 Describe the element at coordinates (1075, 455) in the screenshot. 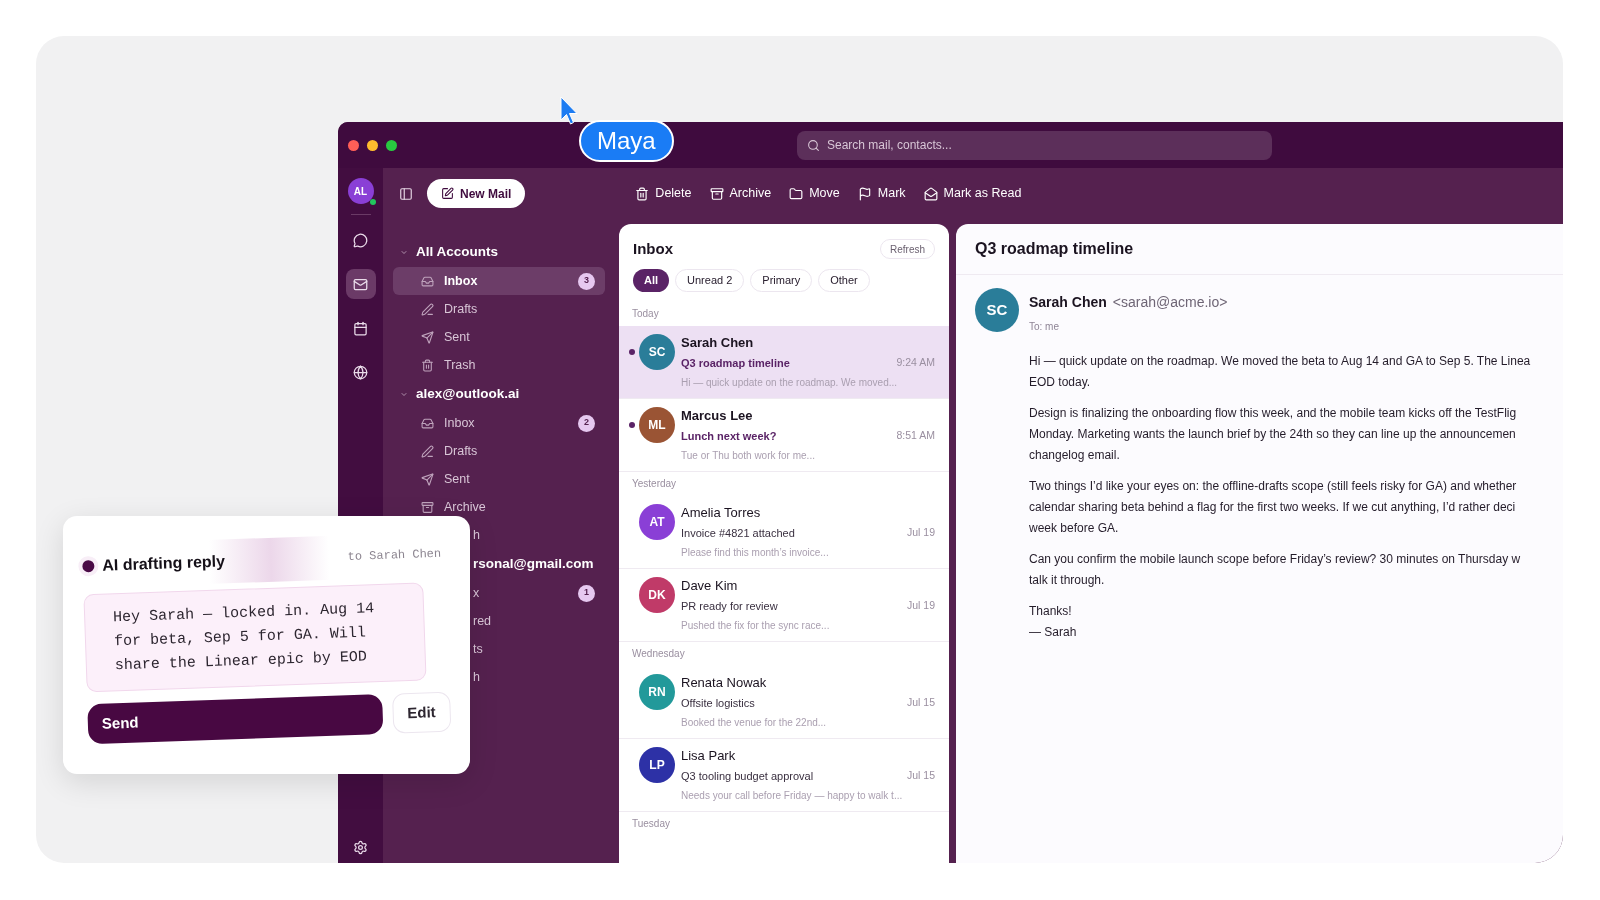

I see `body-text-line: changelog email.` at that location.